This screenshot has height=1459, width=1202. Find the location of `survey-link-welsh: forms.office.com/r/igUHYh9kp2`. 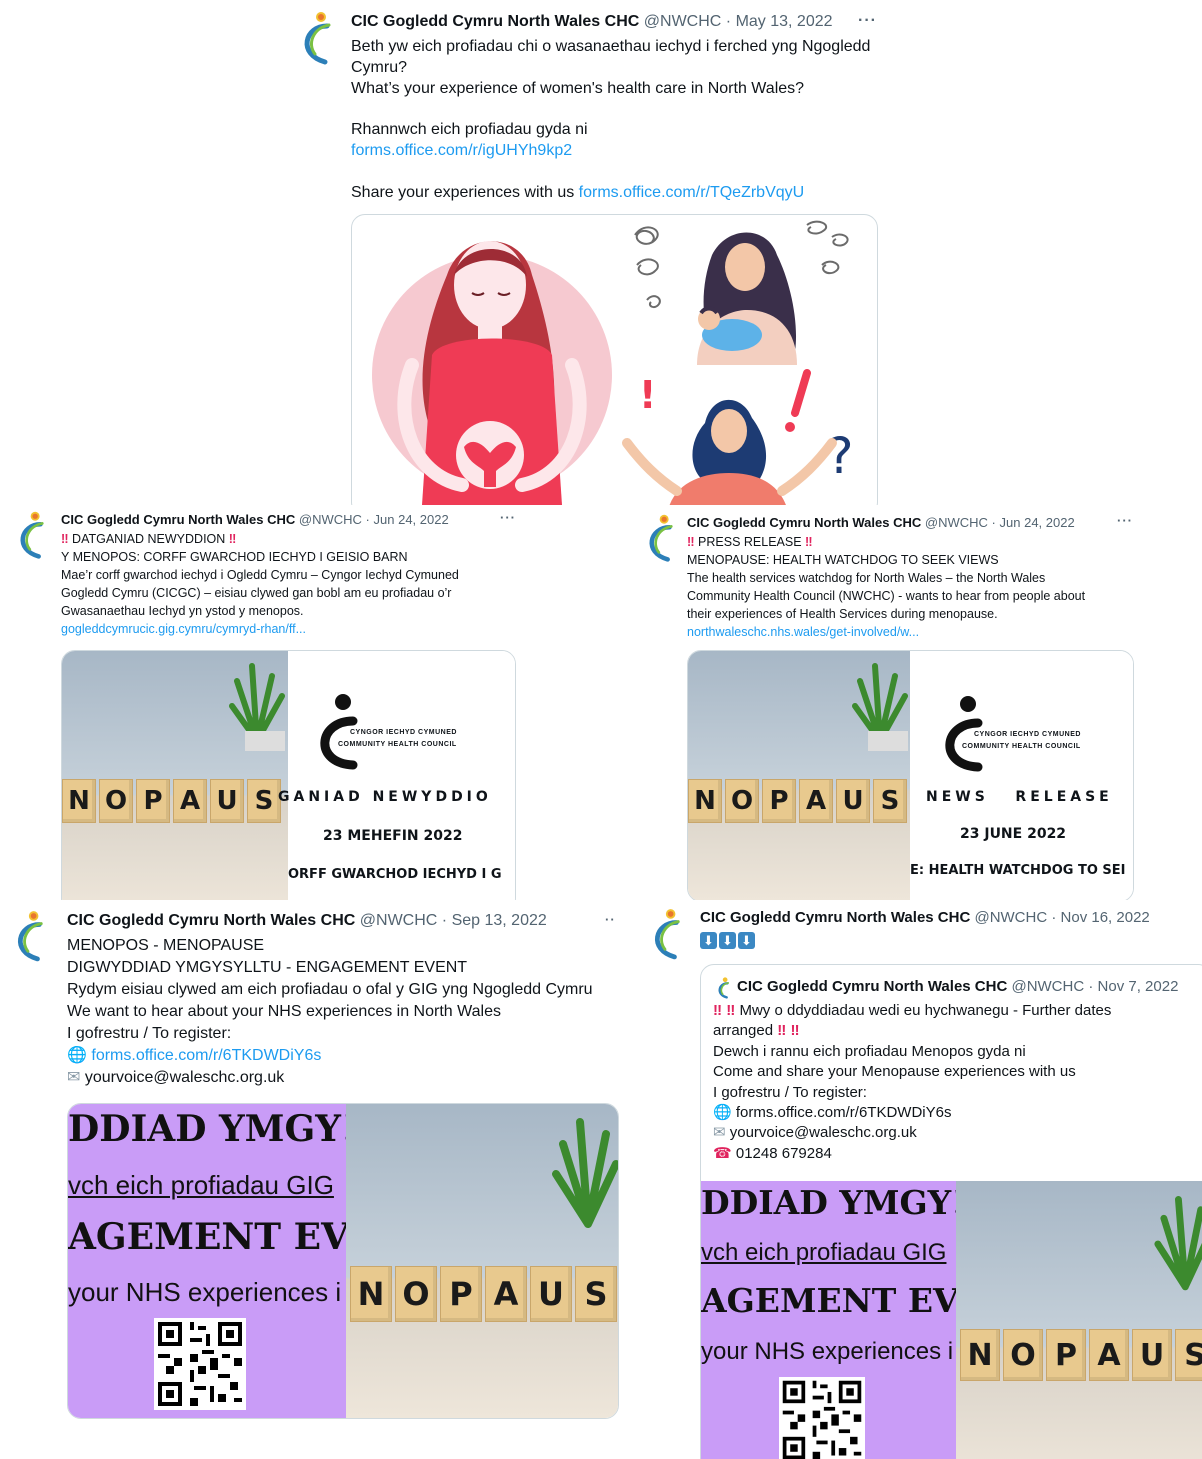

survey-link-welsh: forms.office.com/r/igUHYh9kp2 is located at coordinates (618, 151).